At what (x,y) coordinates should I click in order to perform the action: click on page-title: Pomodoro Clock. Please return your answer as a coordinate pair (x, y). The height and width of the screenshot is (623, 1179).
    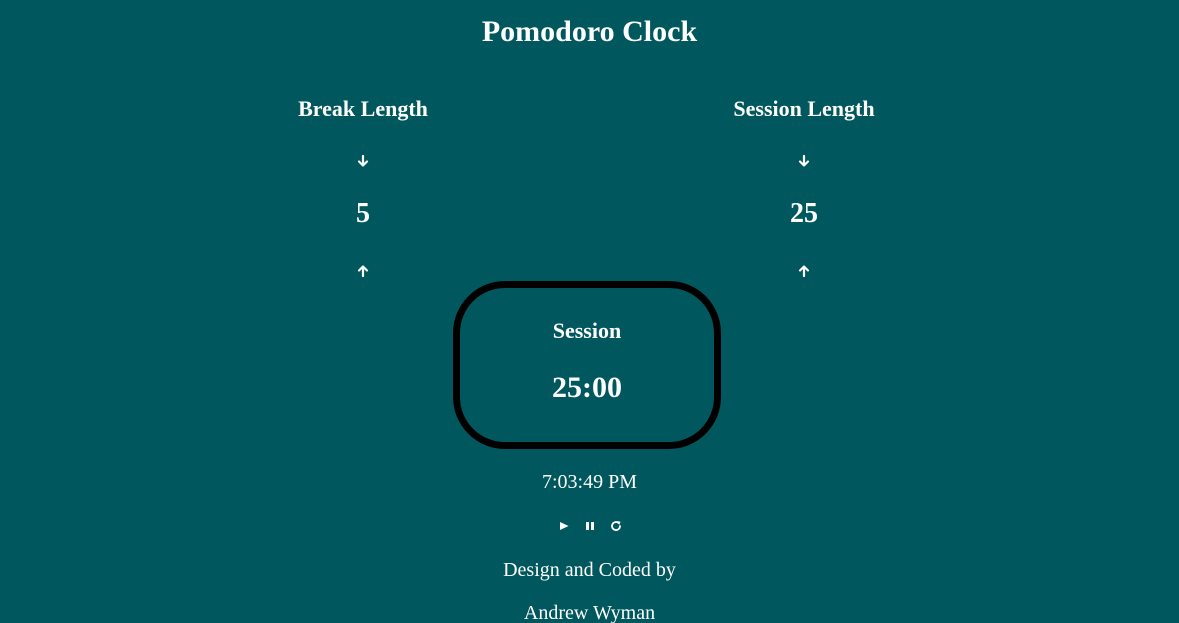
    Looking at the image, I should click on (589, 31).